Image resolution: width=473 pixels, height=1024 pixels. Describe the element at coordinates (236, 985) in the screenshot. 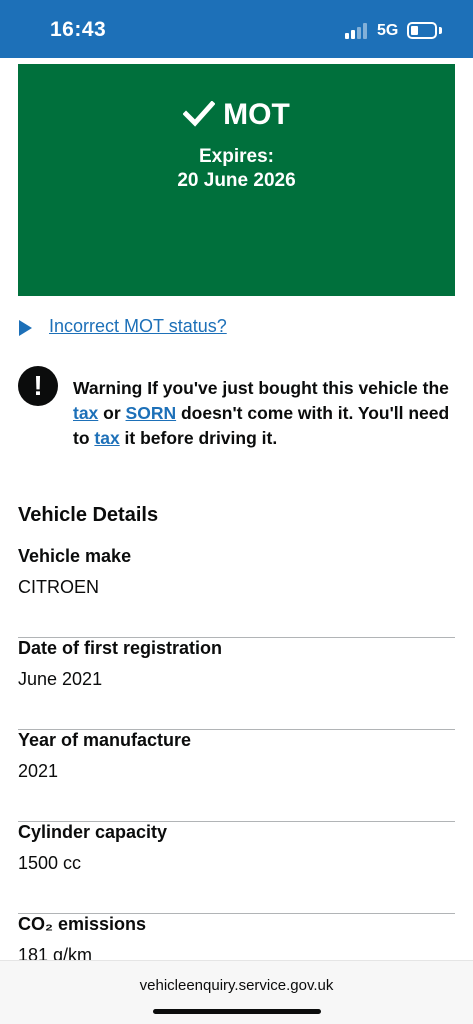

I see `url-text: vehicleenquiry.service.gov.uk` at that location.